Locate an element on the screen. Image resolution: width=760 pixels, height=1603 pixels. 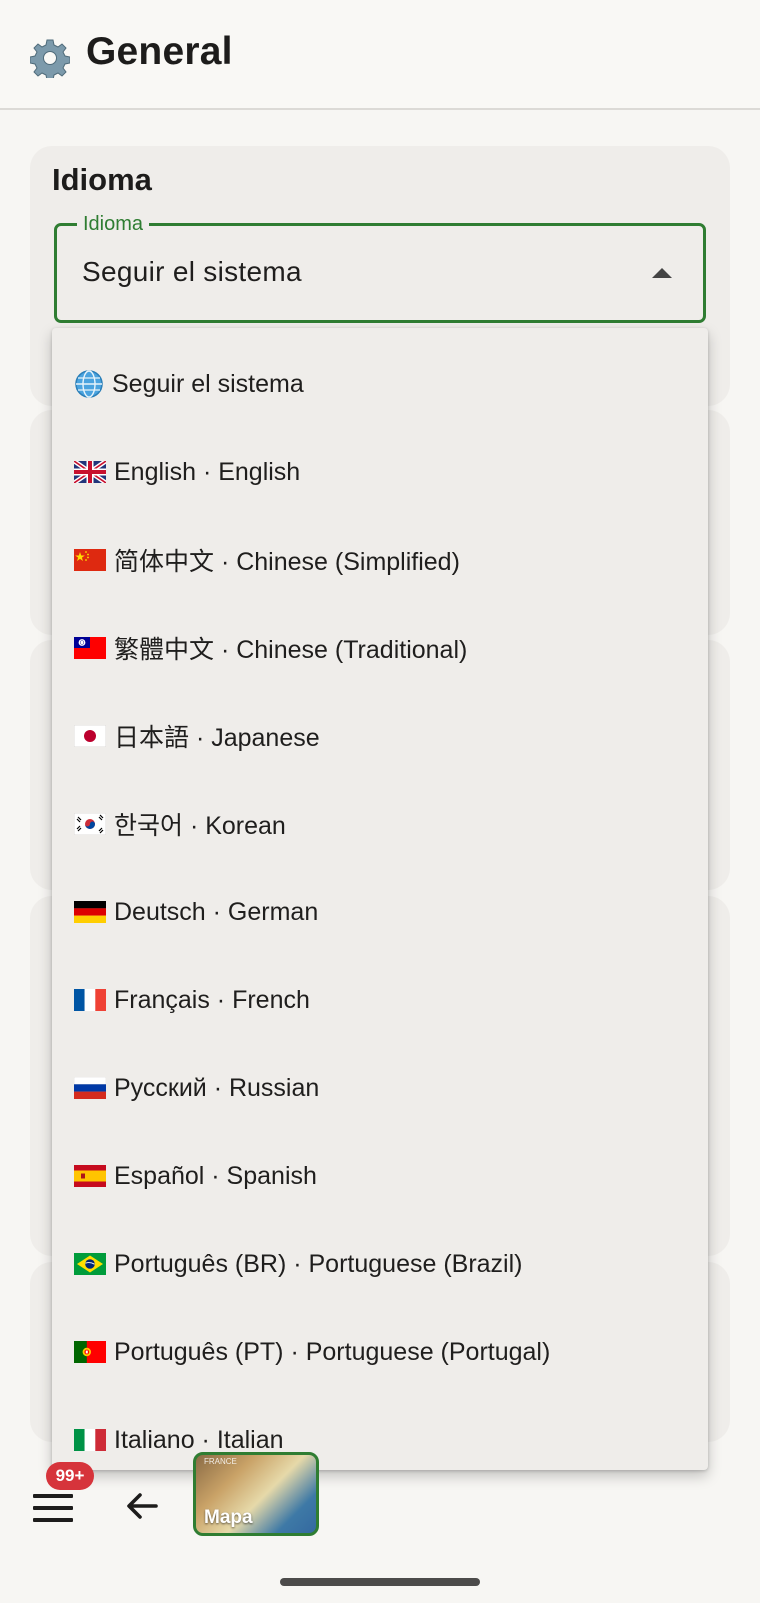
map-thumbnail-label: Mapa is located at coordinates (228, 1517).